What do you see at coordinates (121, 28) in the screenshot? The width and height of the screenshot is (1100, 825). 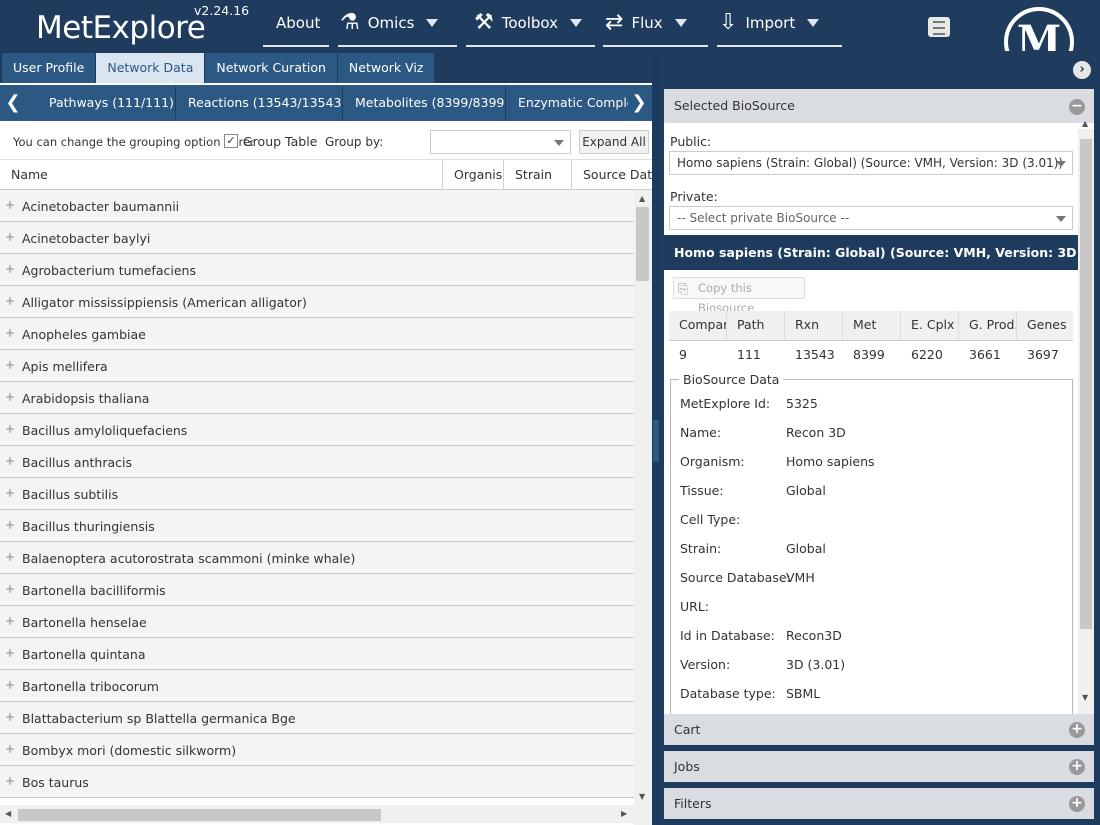 I see `app-logo: MetExplore` at bounding box center [121, 28].